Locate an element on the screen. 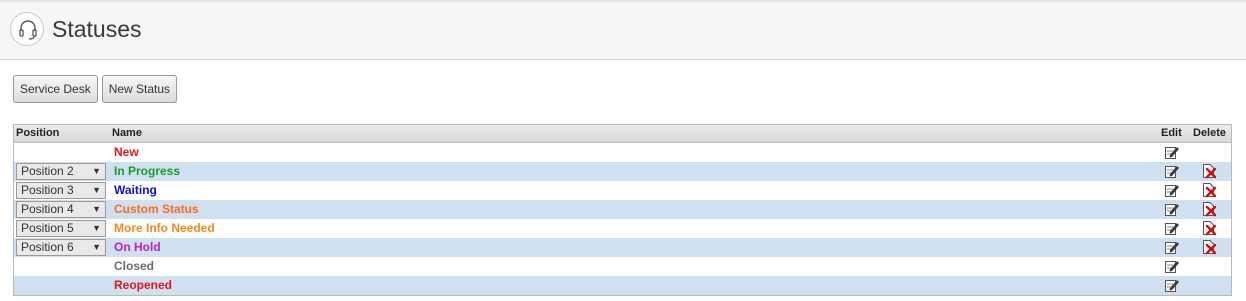 The image size is (1246, 301). toolbar: Service Desk New Status is located at coordinates (95, 89).